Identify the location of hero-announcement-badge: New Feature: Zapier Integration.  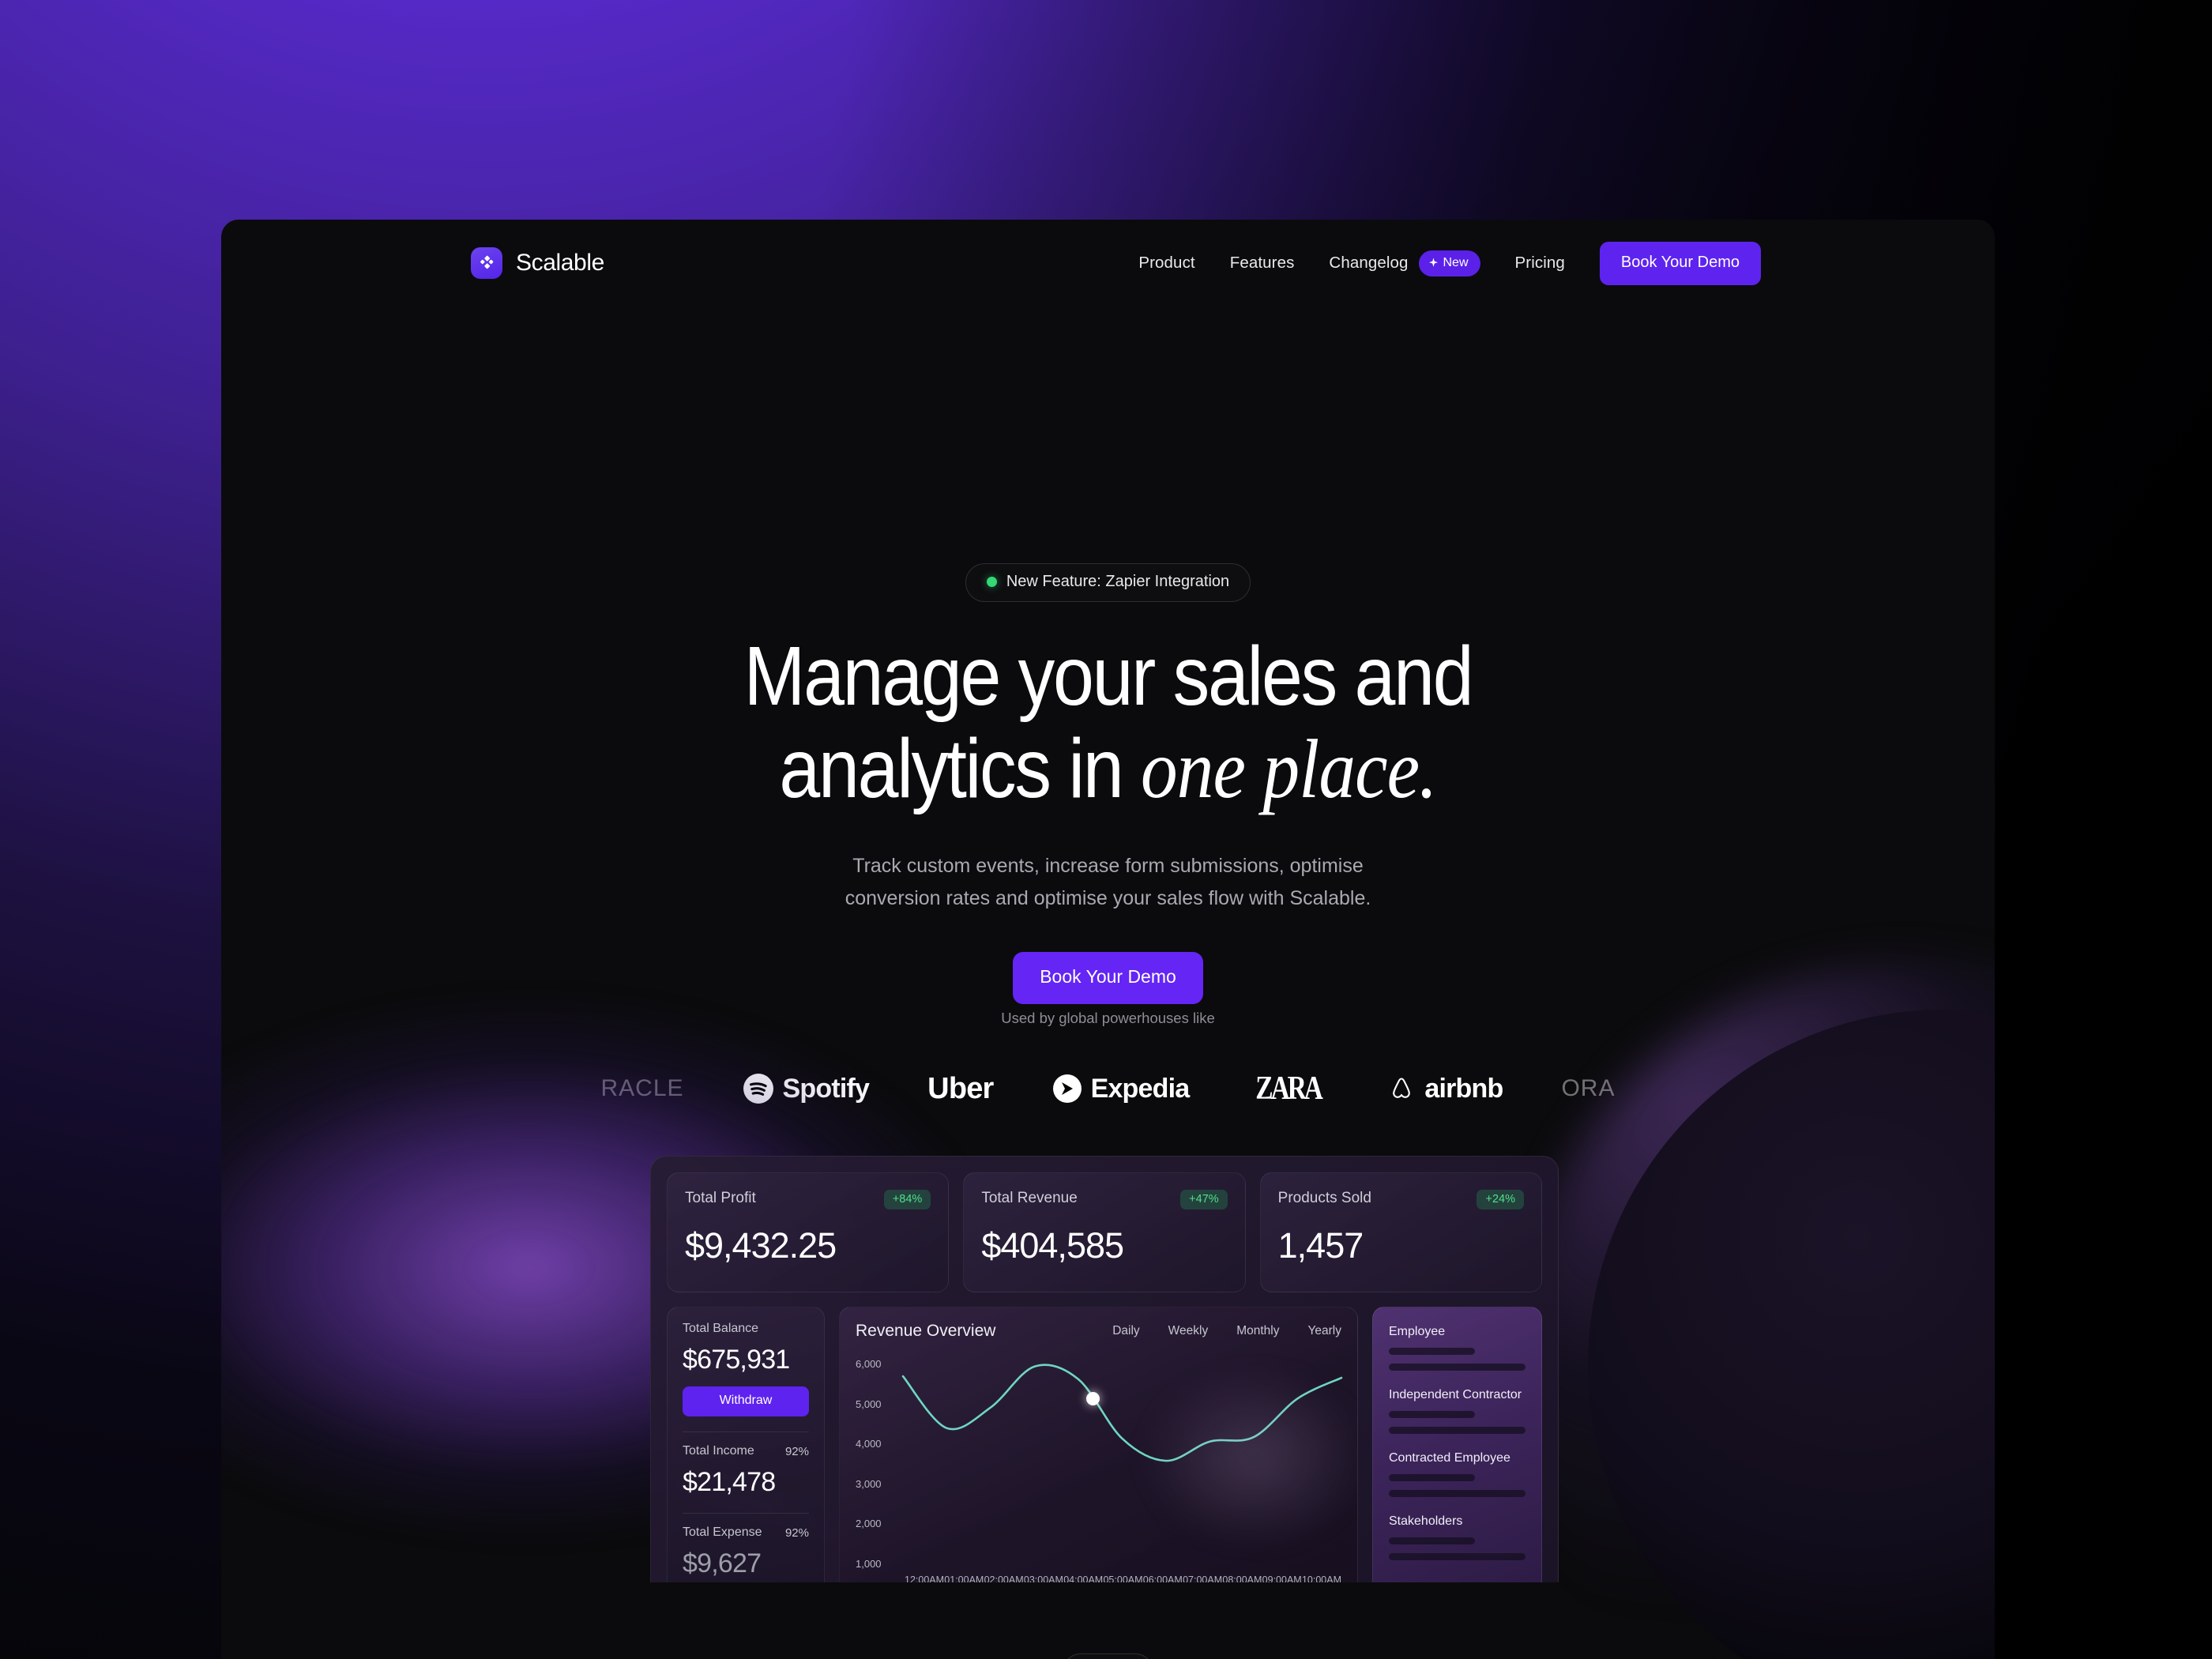
(1108, 583).